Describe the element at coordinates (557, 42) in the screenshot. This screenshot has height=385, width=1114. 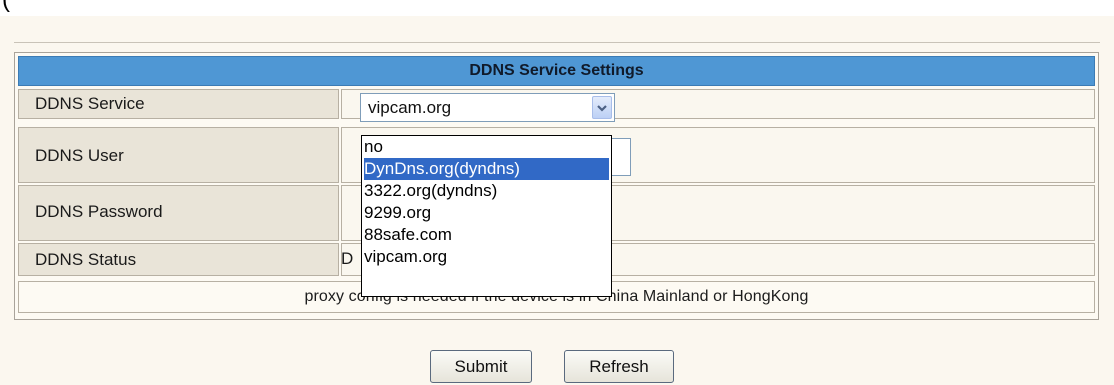
I see `divider` at that location.